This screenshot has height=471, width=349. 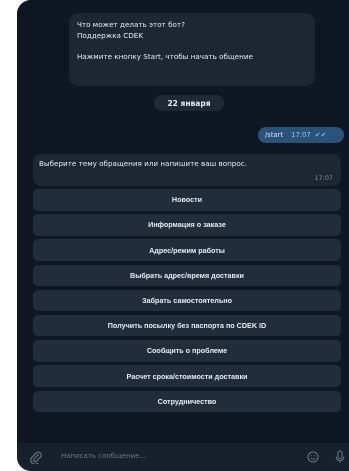 What do you see at coordinates (110, 35) in the screenshot?
I see `intro-subtitle: Поддержка CDEK` at bounding box center [110, 35].